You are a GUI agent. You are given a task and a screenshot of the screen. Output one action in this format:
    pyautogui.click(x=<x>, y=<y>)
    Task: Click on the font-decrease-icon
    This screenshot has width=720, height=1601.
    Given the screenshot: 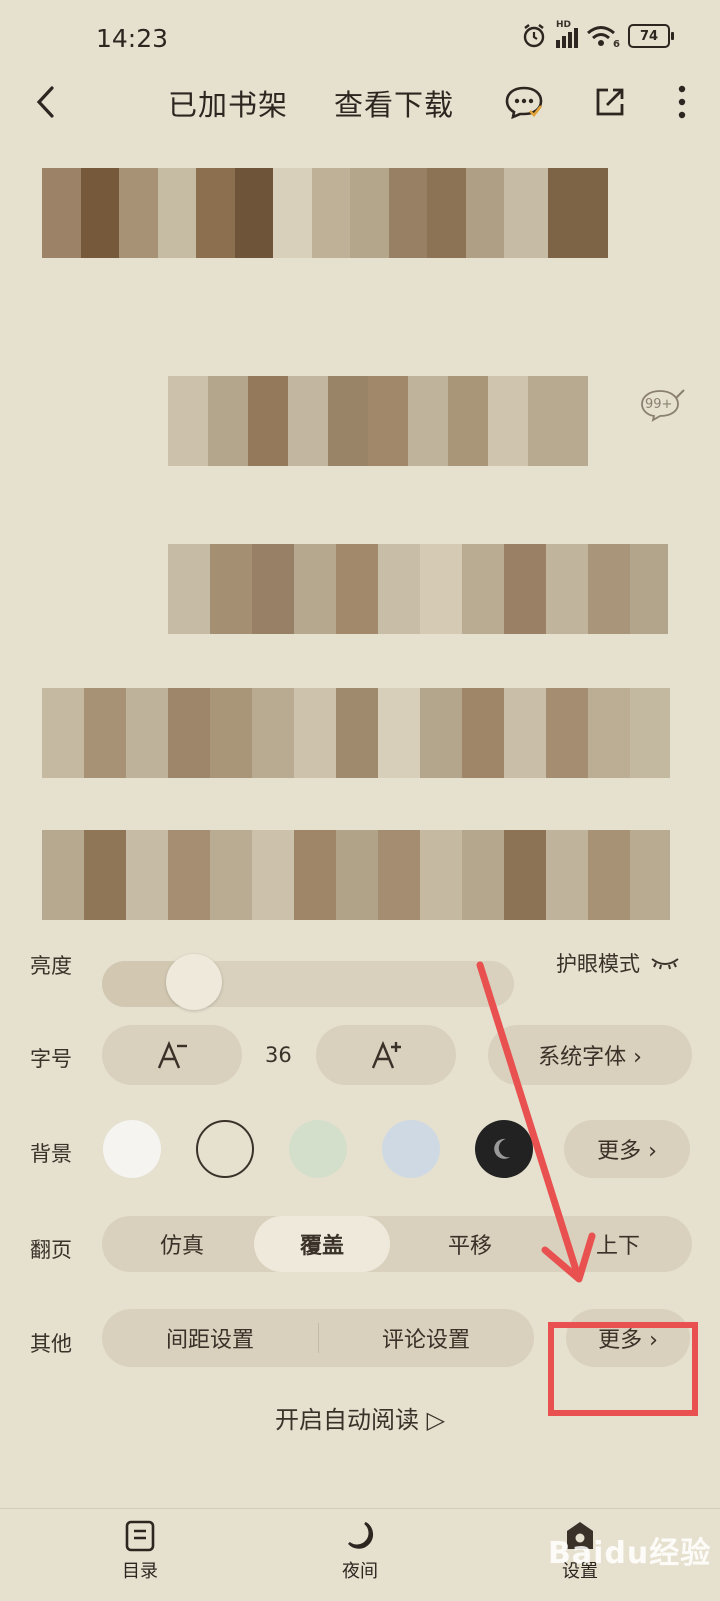 What is the action you would take?
    pyautogui.click(x=172, y=1054)
    